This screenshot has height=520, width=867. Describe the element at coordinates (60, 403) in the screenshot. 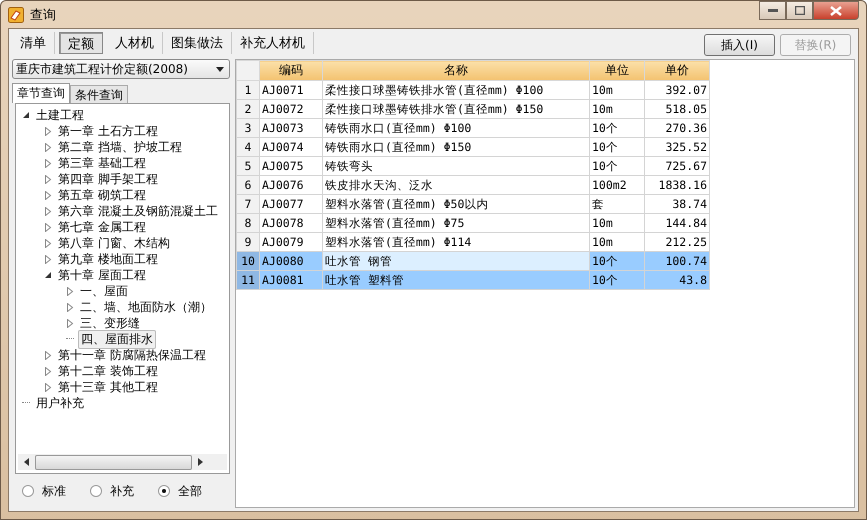

I see `tree-item: 用户补充` at that location.